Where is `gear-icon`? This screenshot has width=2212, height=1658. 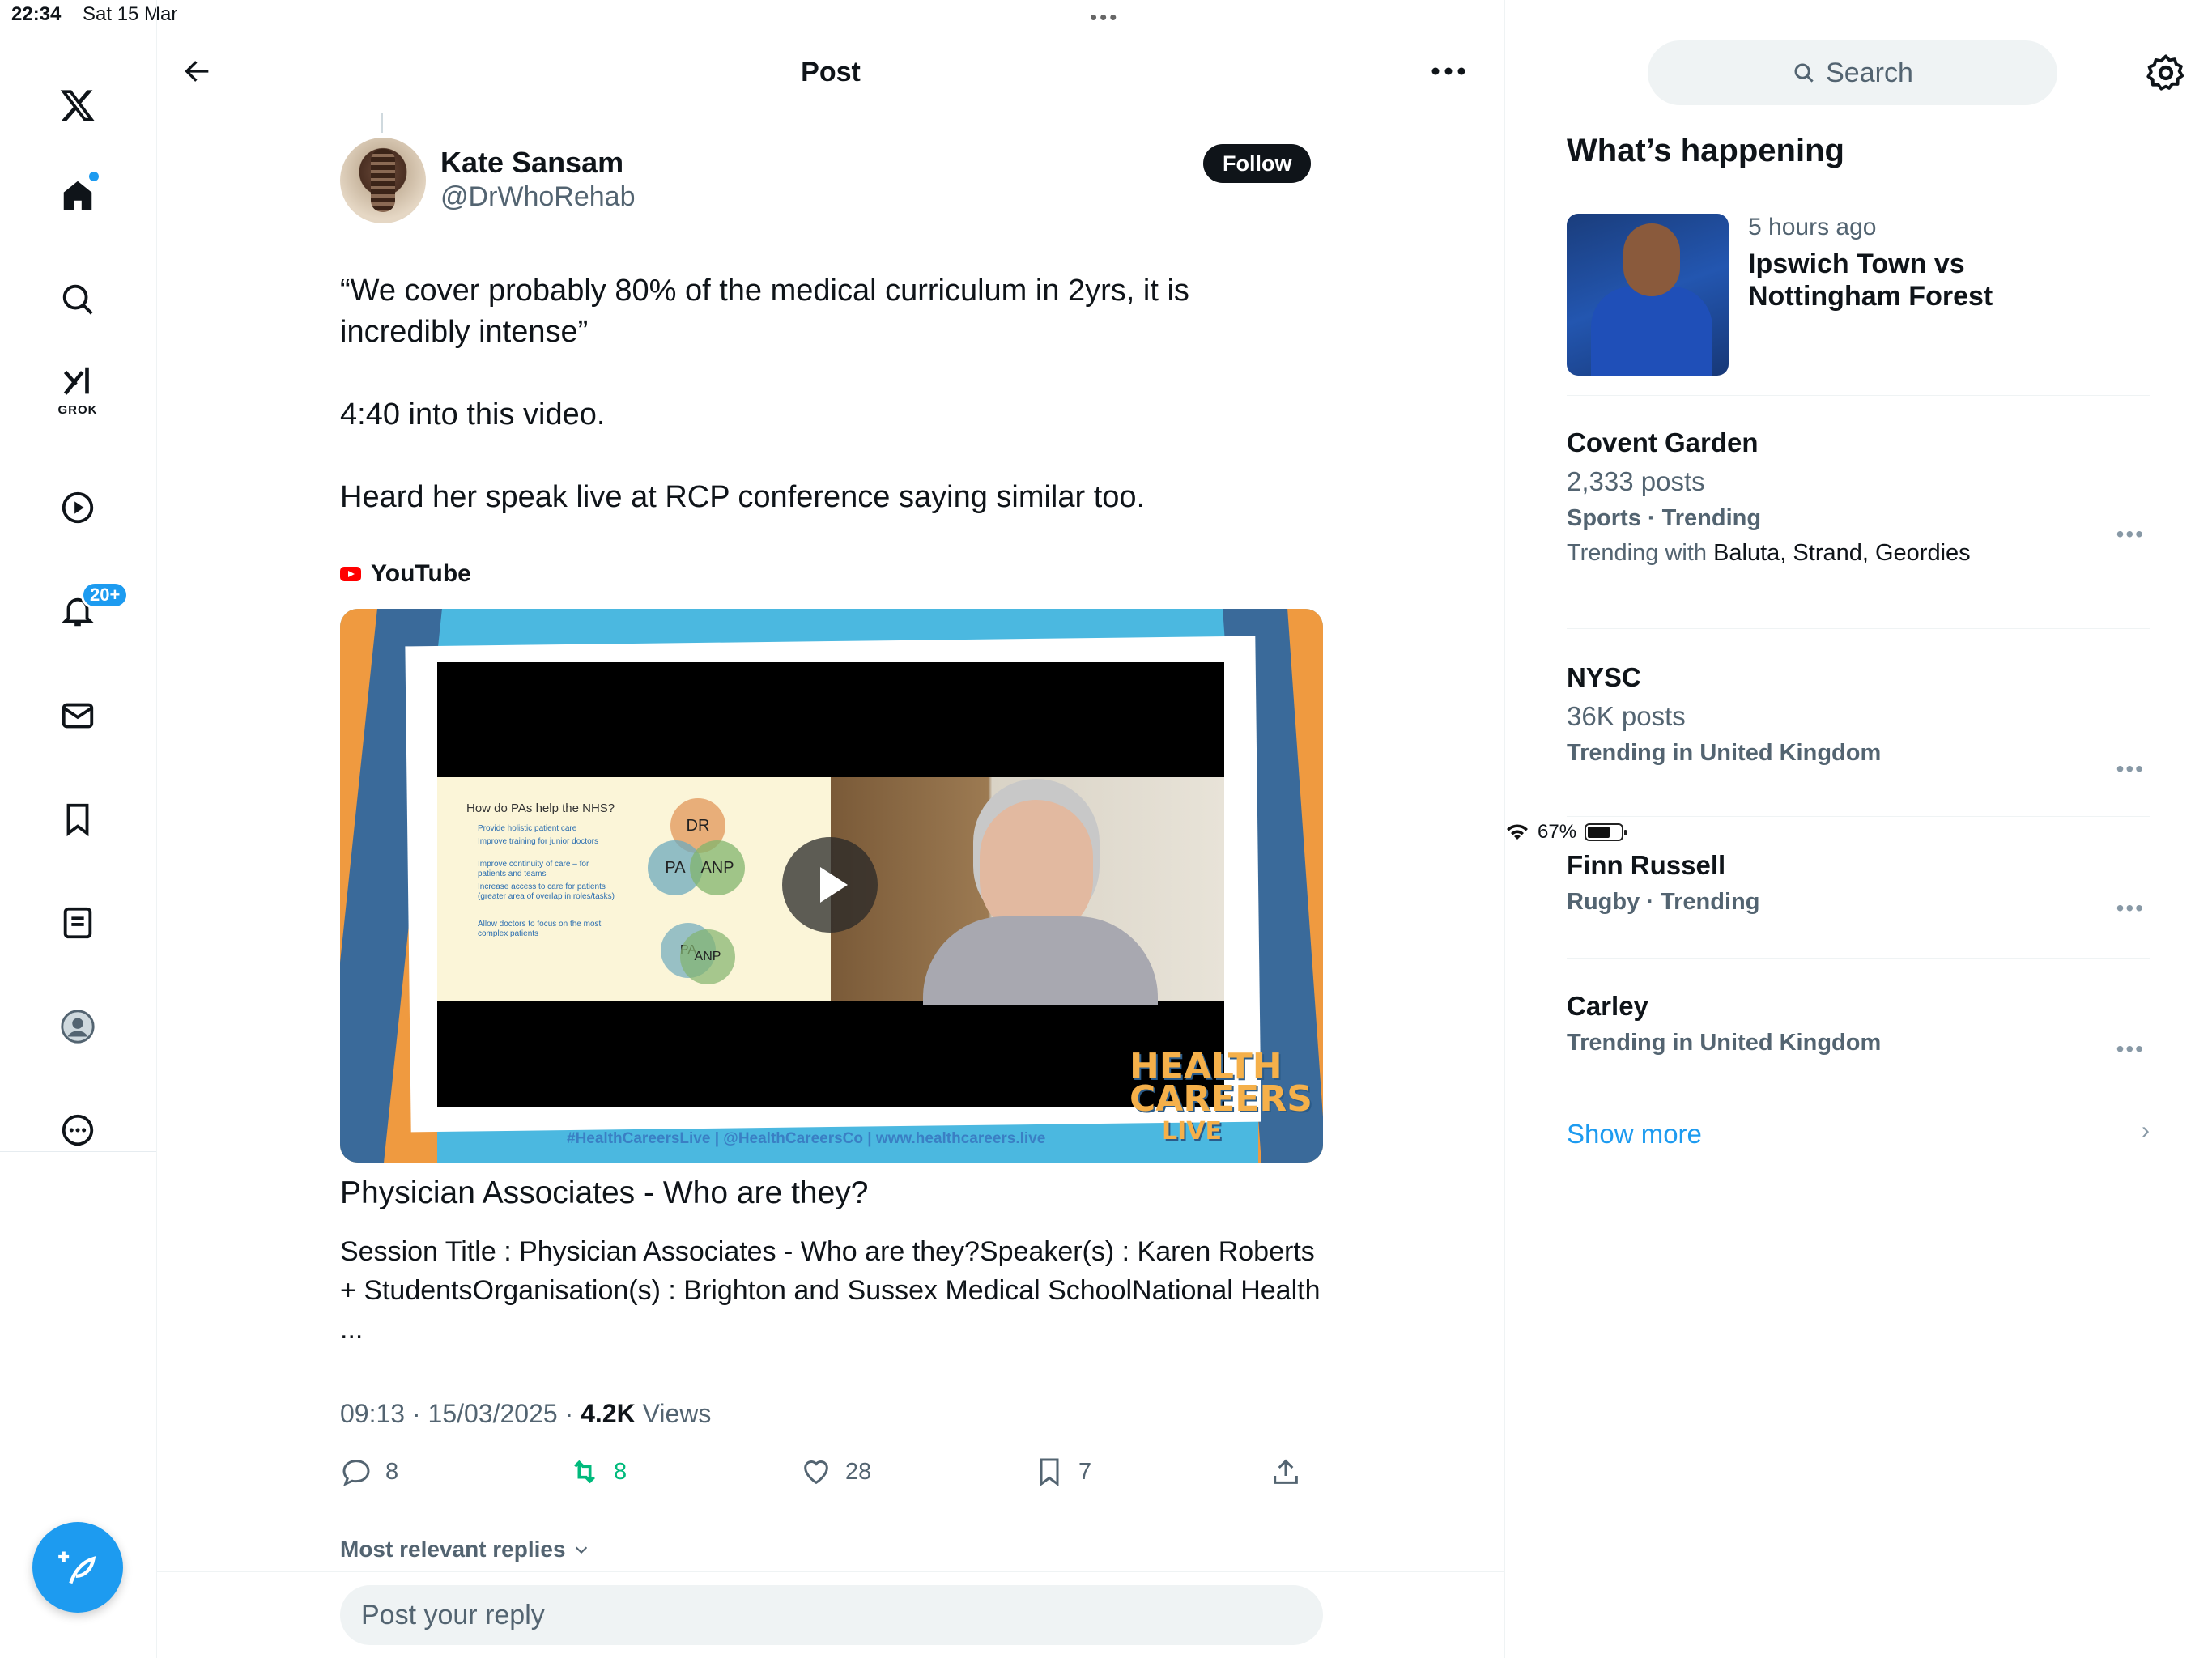
gear-icon is located at coordinates (2166, 73).